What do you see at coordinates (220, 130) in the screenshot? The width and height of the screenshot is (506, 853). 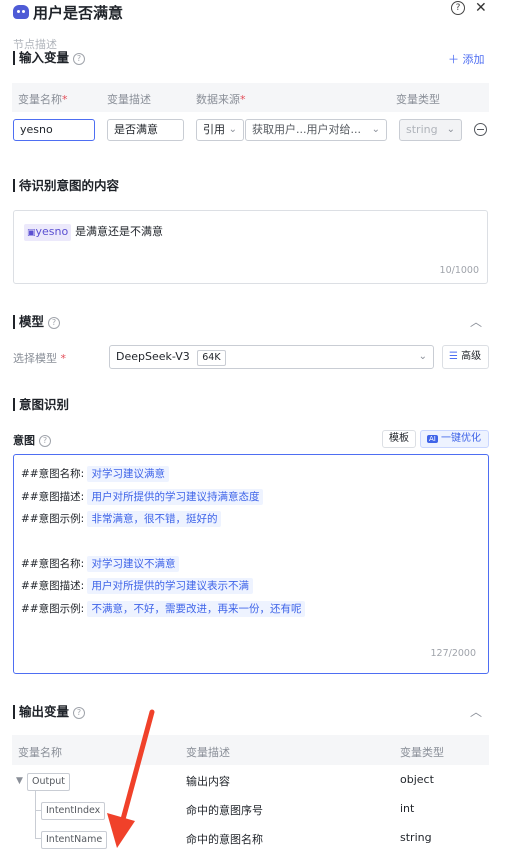 I see `source-mode-select: 引用 ⌄` at bounding box center [220, 130].